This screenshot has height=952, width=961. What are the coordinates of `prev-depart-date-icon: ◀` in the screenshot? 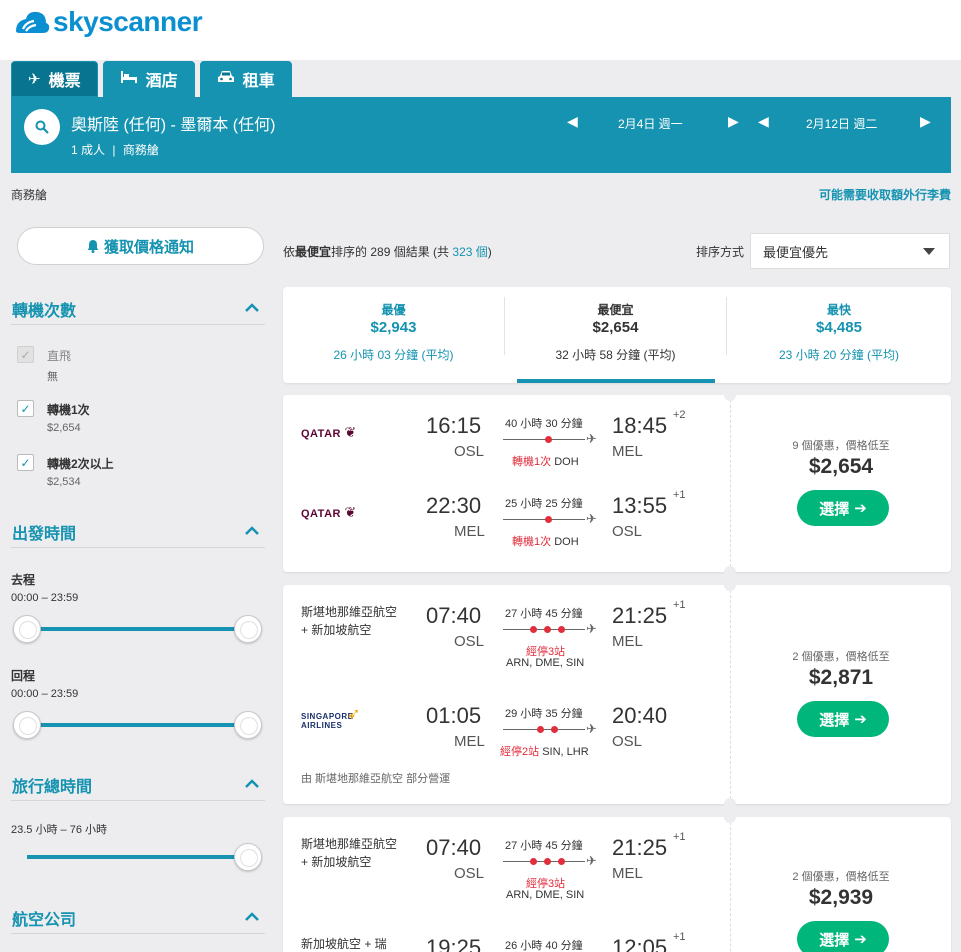 It's located at (572, 121).